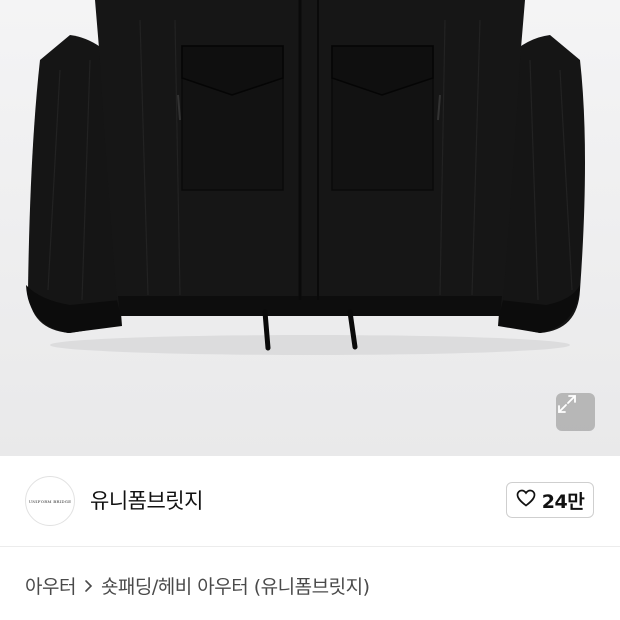 Image resolution: width=620 pixels, height=620 pixels. I want to click on breadcrumb-item-category: 숏패딩/헤비 아우터 (유니폼브릿지), so click(235, 585).